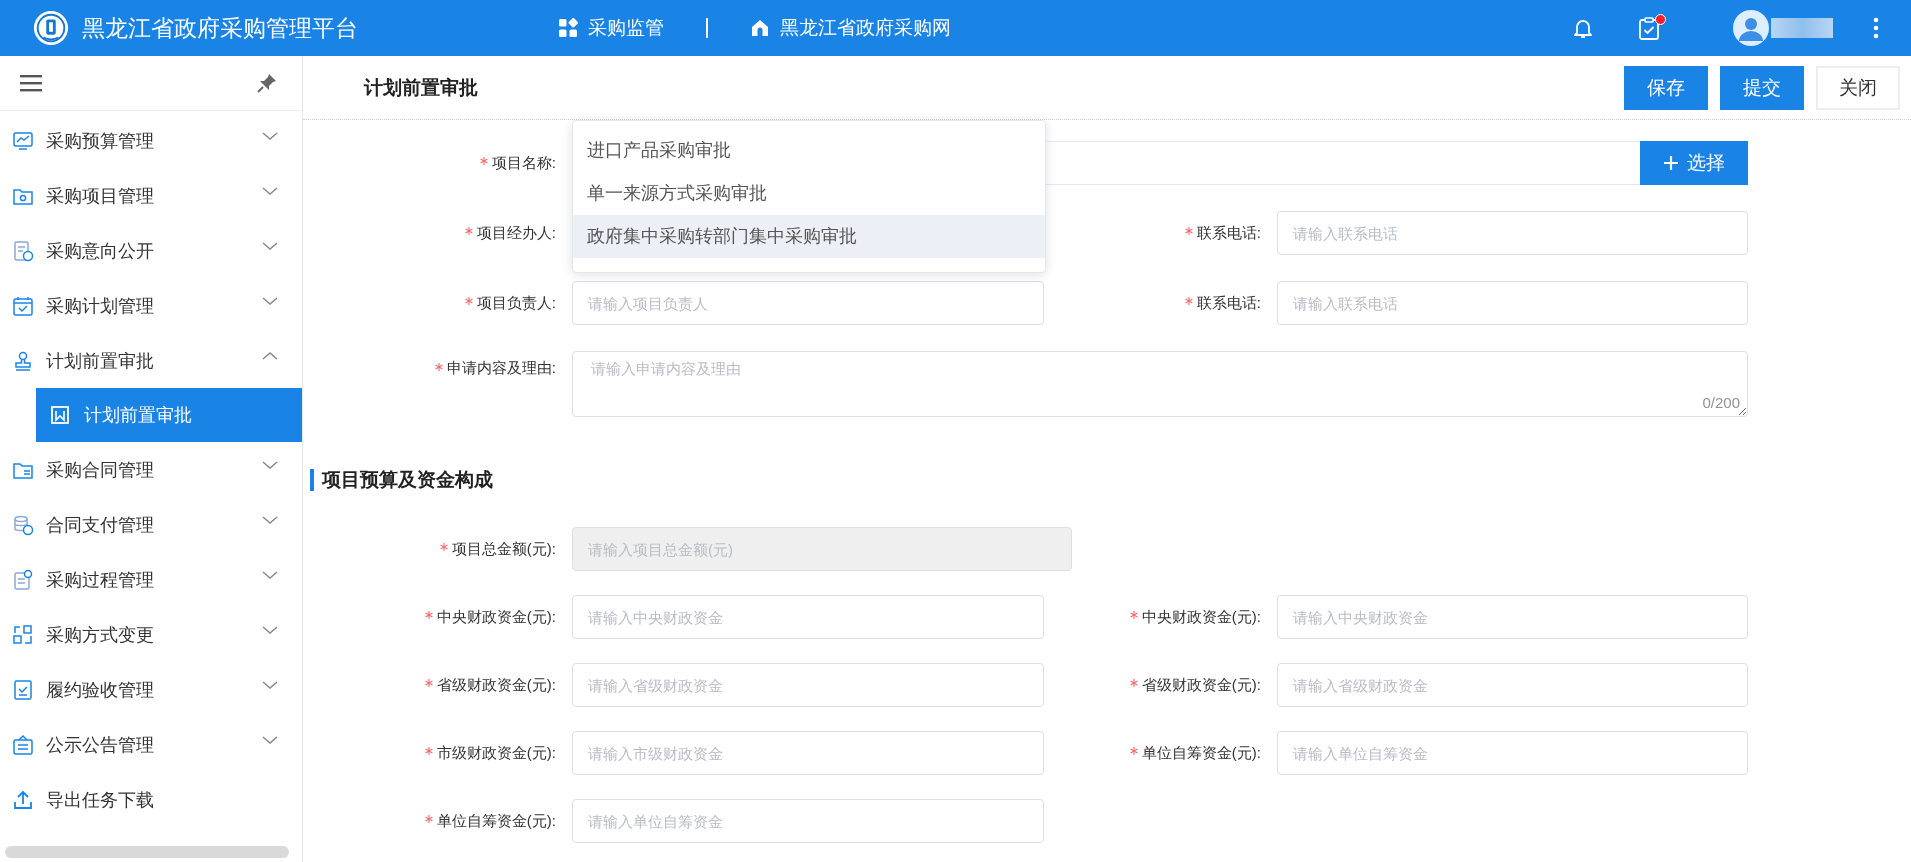 The width and height of the screenshot is (1911, 862). Describe the element at coordinates (1694, 163) in the screenshot. I see `select-button: 选择` at that location.